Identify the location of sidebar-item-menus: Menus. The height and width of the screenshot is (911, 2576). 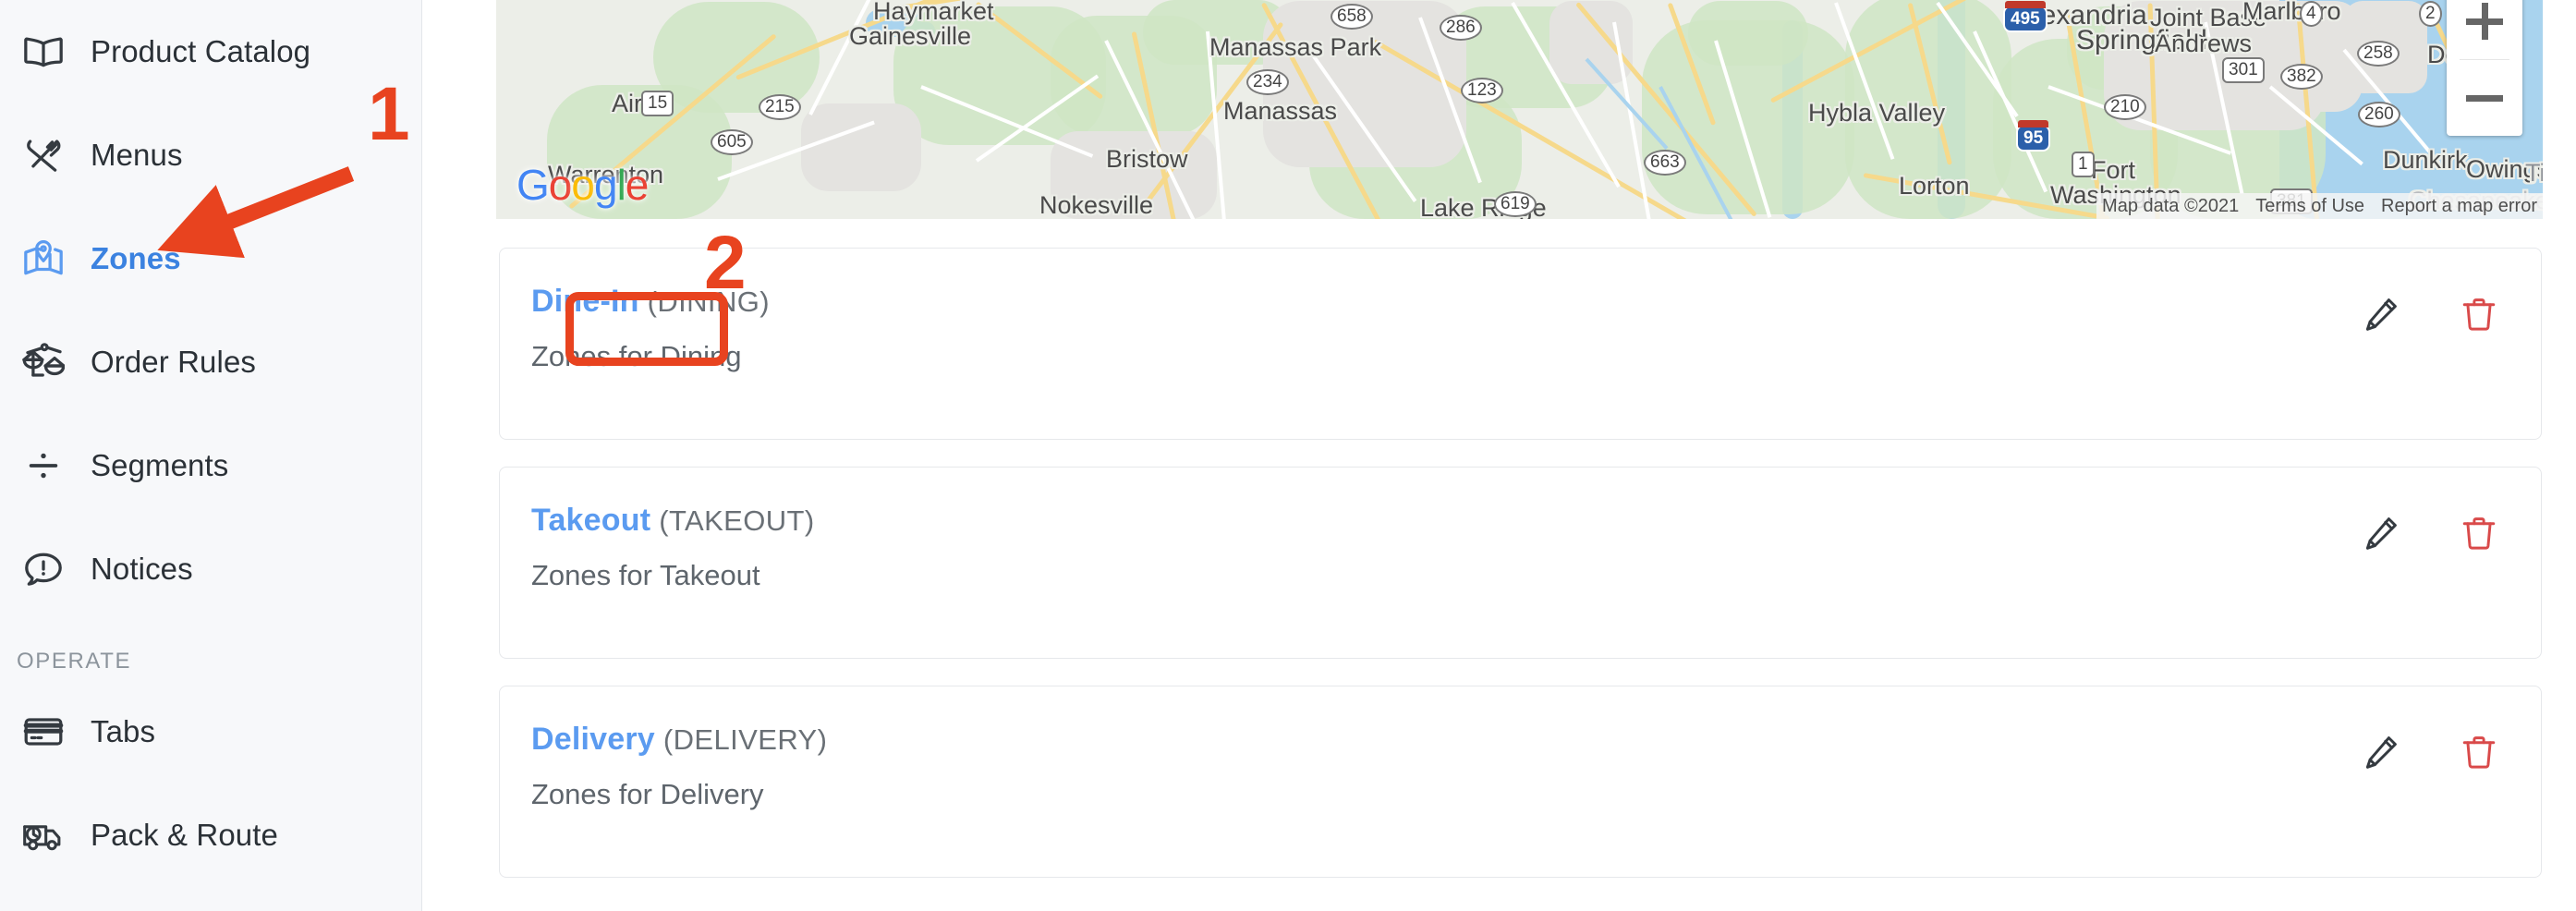
(210, 155).